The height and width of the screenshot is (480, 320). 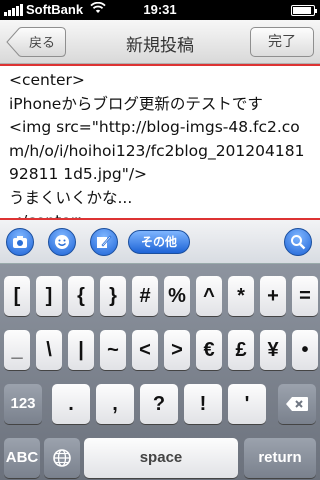 I want to click on delete-key, so click(x=297, y=404).